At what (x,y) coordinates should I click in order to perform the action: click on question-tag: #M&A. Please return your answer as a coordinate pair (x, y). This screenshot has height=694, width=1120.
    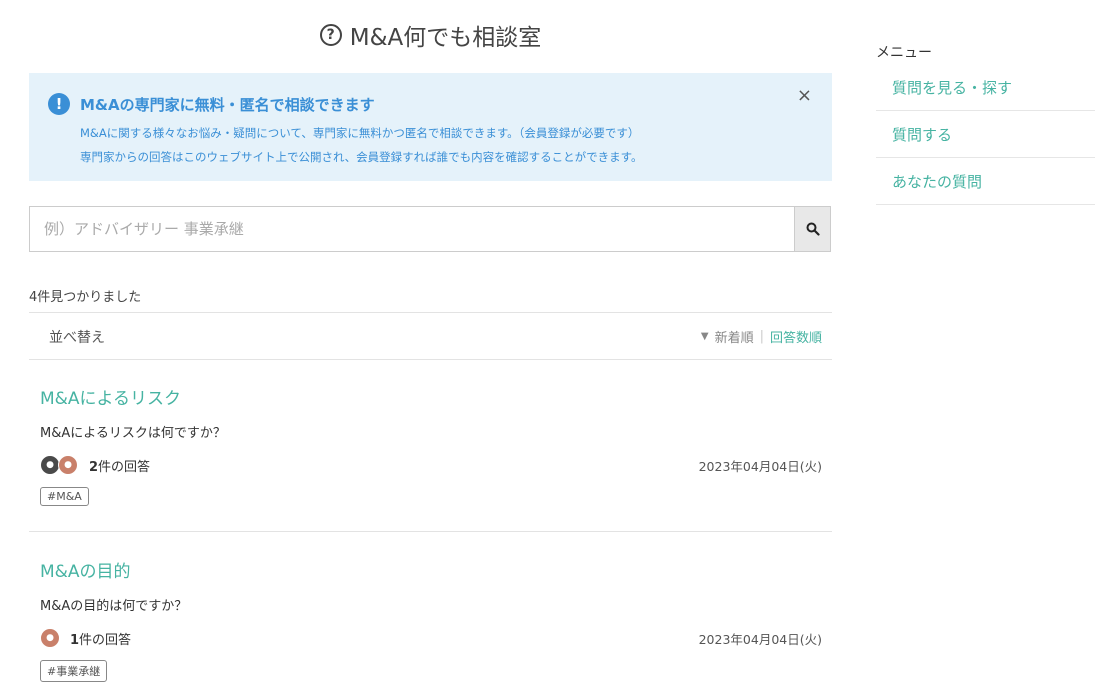
    Looking at the image, I should click on (64, 496).